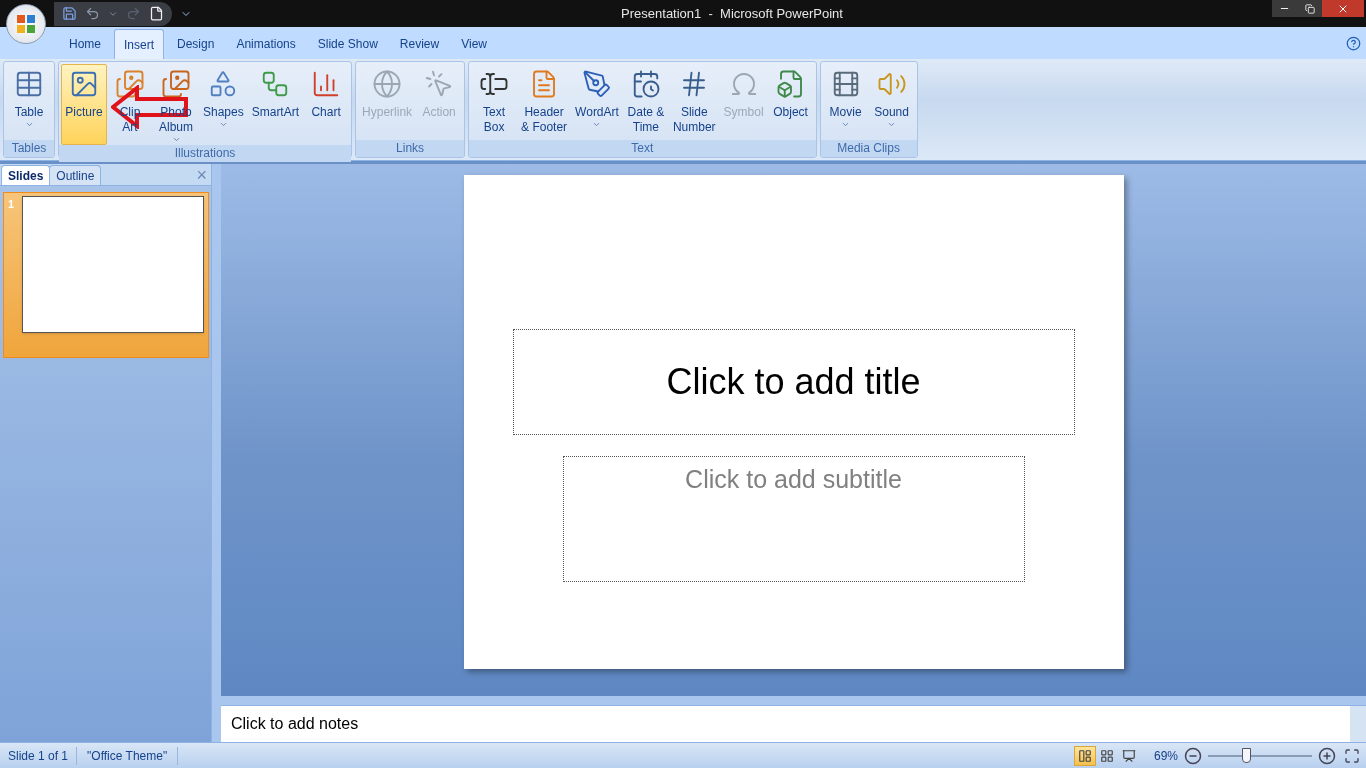 This screenshot has height=768, width=1366. I want to click on ribbon-tab: View, so click(474, 44).